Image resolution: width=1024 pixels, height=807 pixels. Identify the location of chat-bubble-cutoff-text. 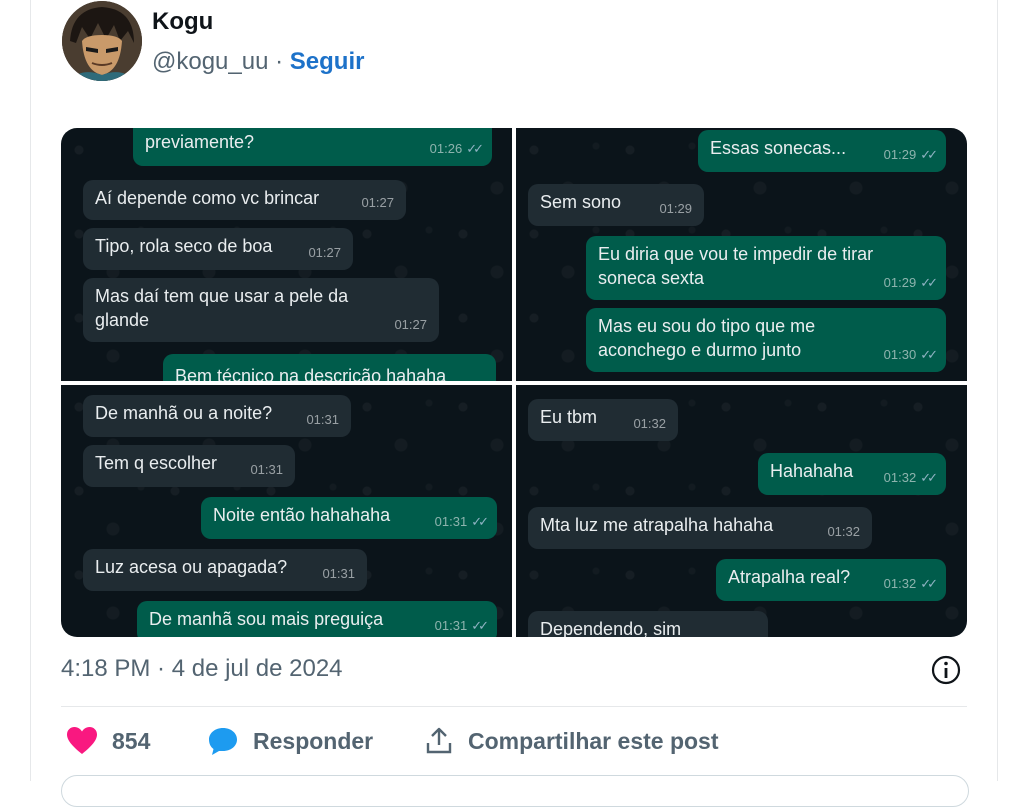
(312, 129).